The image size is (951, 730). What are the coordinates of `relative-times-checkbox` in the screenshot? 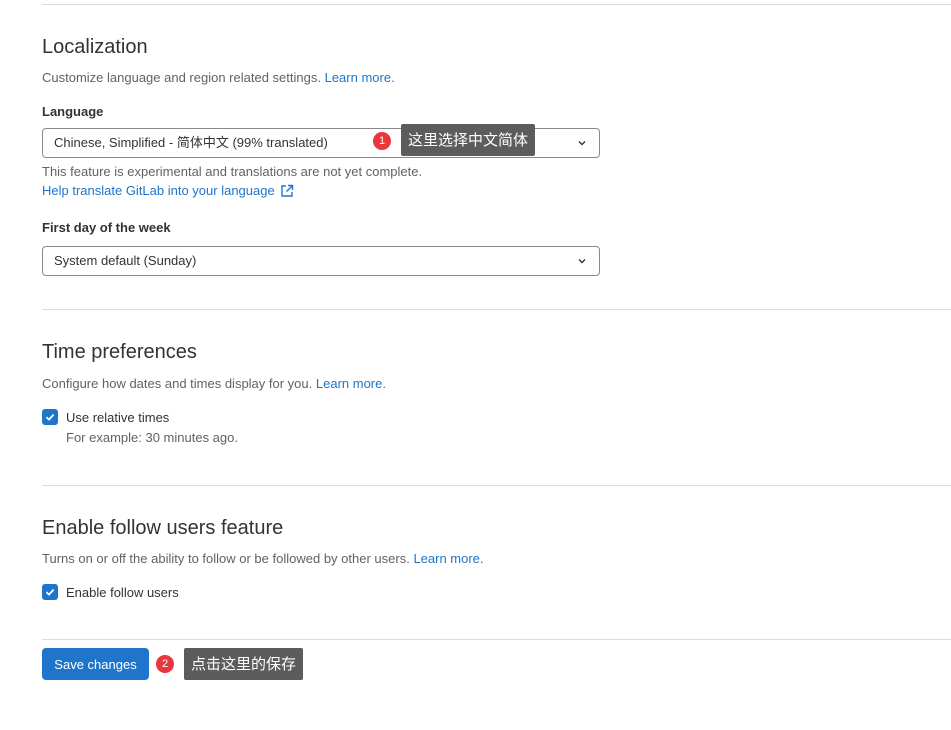 It's located at (50, 417).